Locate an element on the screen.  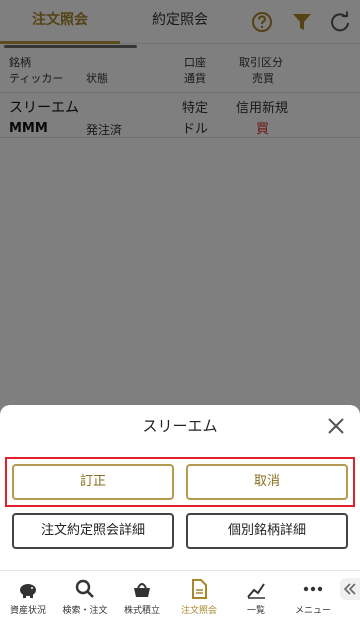
cancel-order-button: 取消 is located at coordinates (267, 482).